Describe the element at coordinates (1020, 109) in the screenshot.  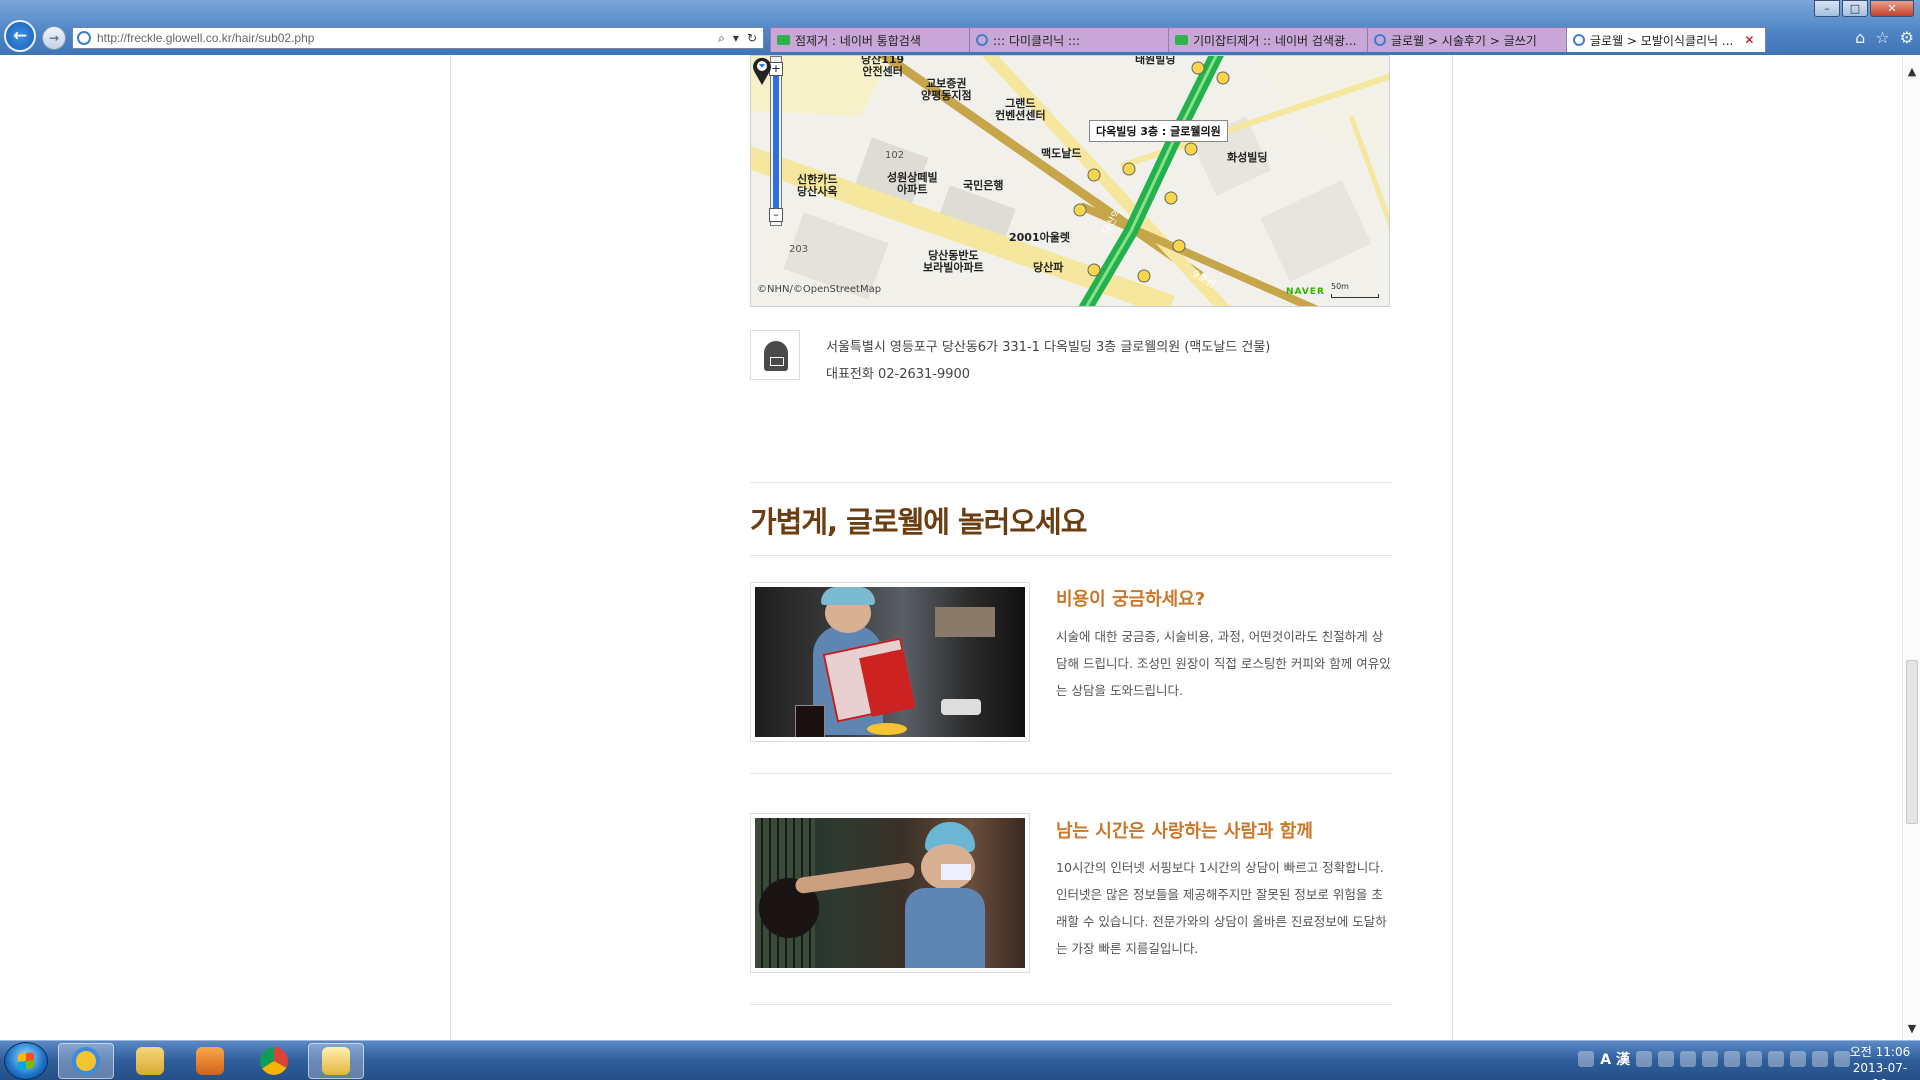
I see `map-label: 그랜드 컨벤션센터` at that location.